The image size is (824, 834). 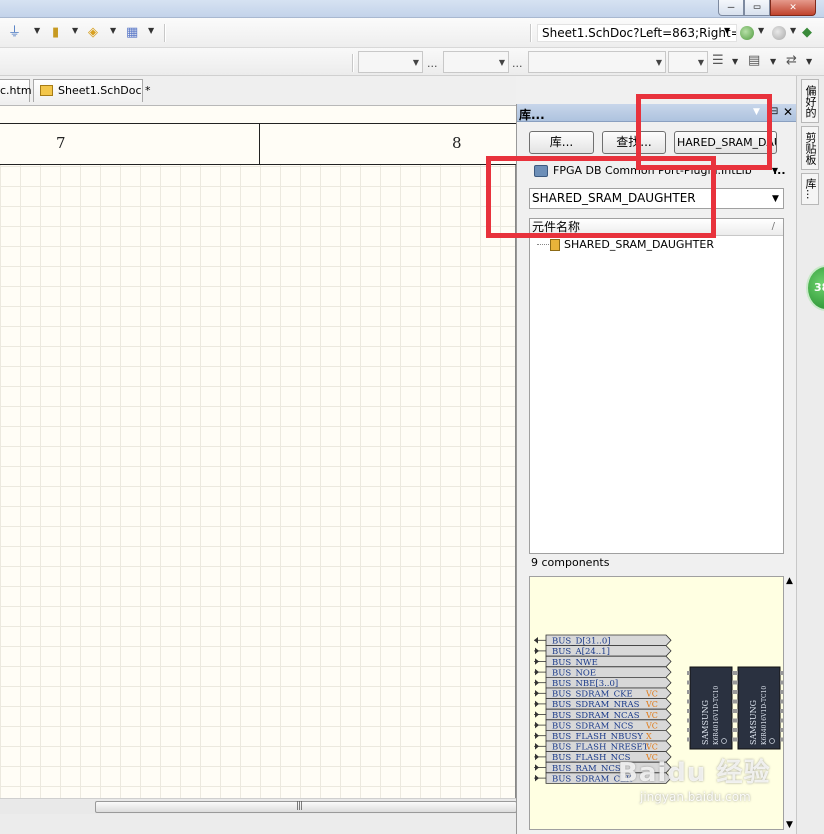 I want to click on pin-label: BUS_SDRAM_NCAS, so click(x=596, y=716).